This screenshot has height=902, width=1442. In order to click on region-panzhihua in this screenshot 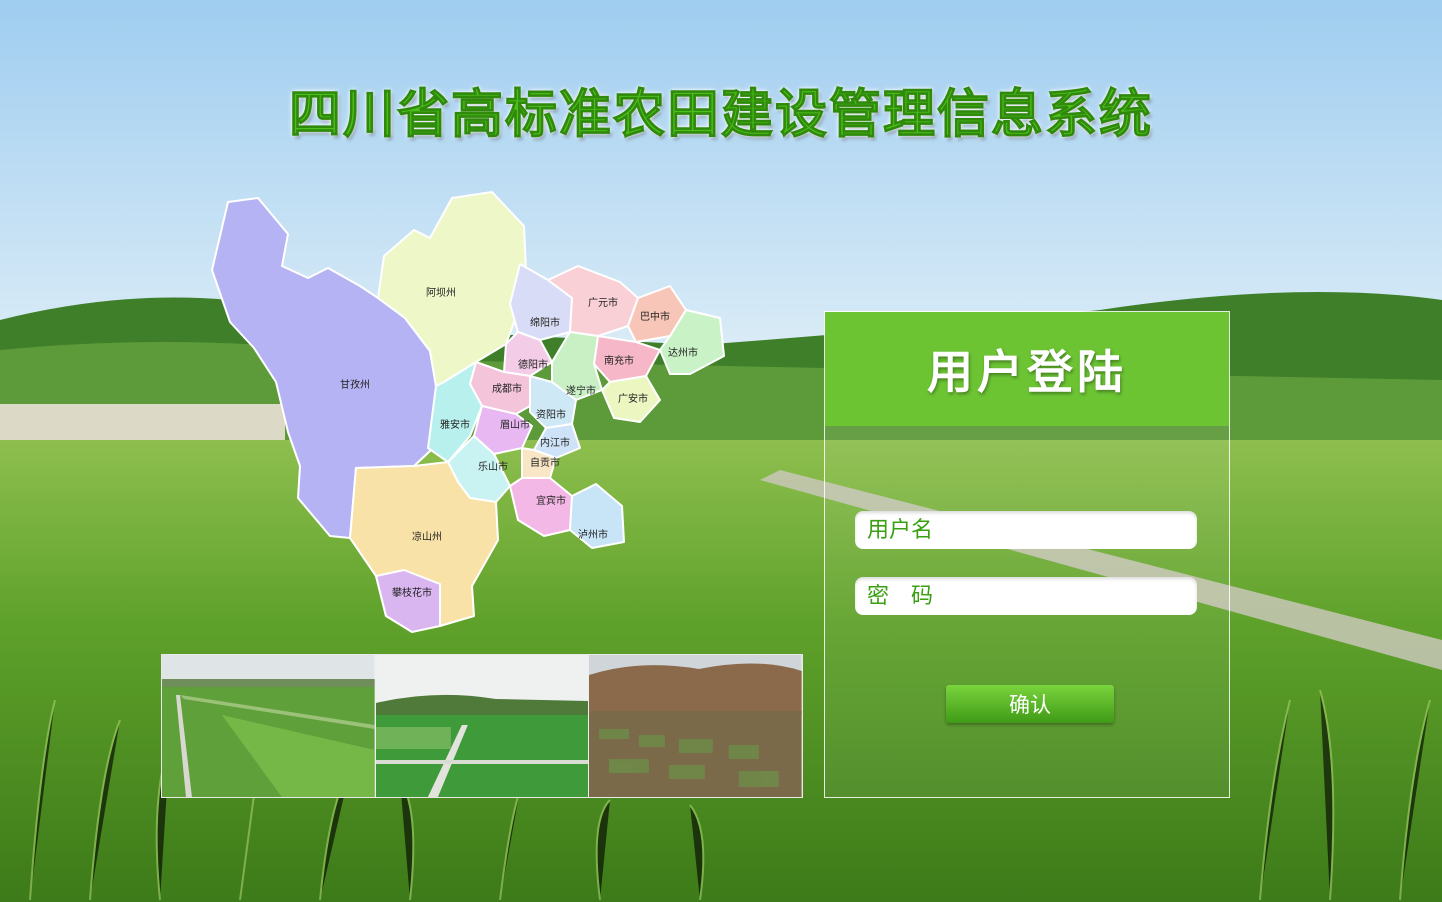, I will do `click(408, 601)`.